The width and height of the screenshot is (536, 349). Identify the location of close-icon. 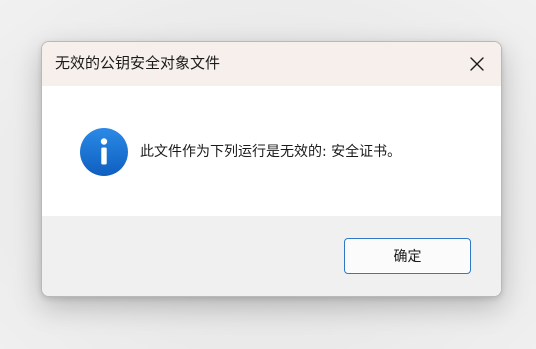
(477, 64).